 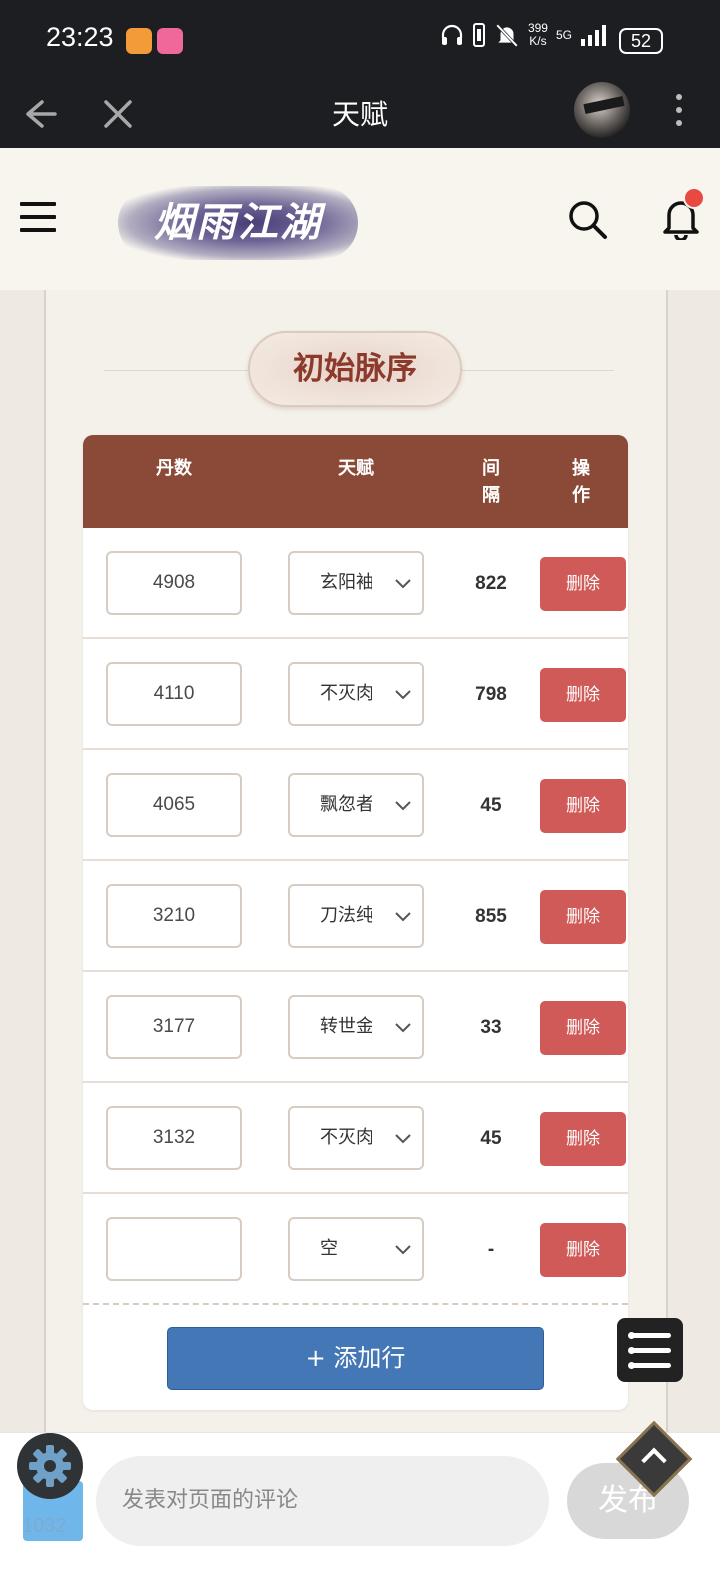 I want to click on battery-indicator: 52, so click(x=641, y=41).